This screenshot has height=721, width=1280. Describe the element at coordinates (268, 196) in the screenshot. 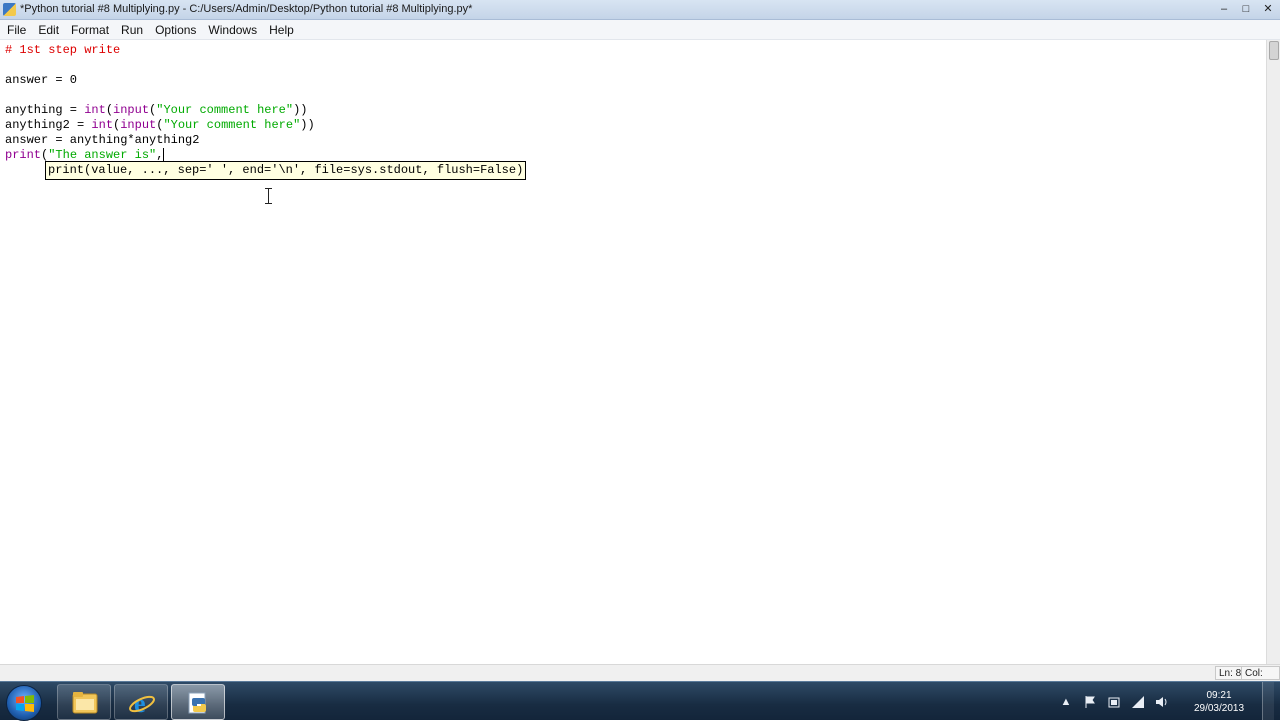

I see `text-cursor-ibeam-icon` at that location.